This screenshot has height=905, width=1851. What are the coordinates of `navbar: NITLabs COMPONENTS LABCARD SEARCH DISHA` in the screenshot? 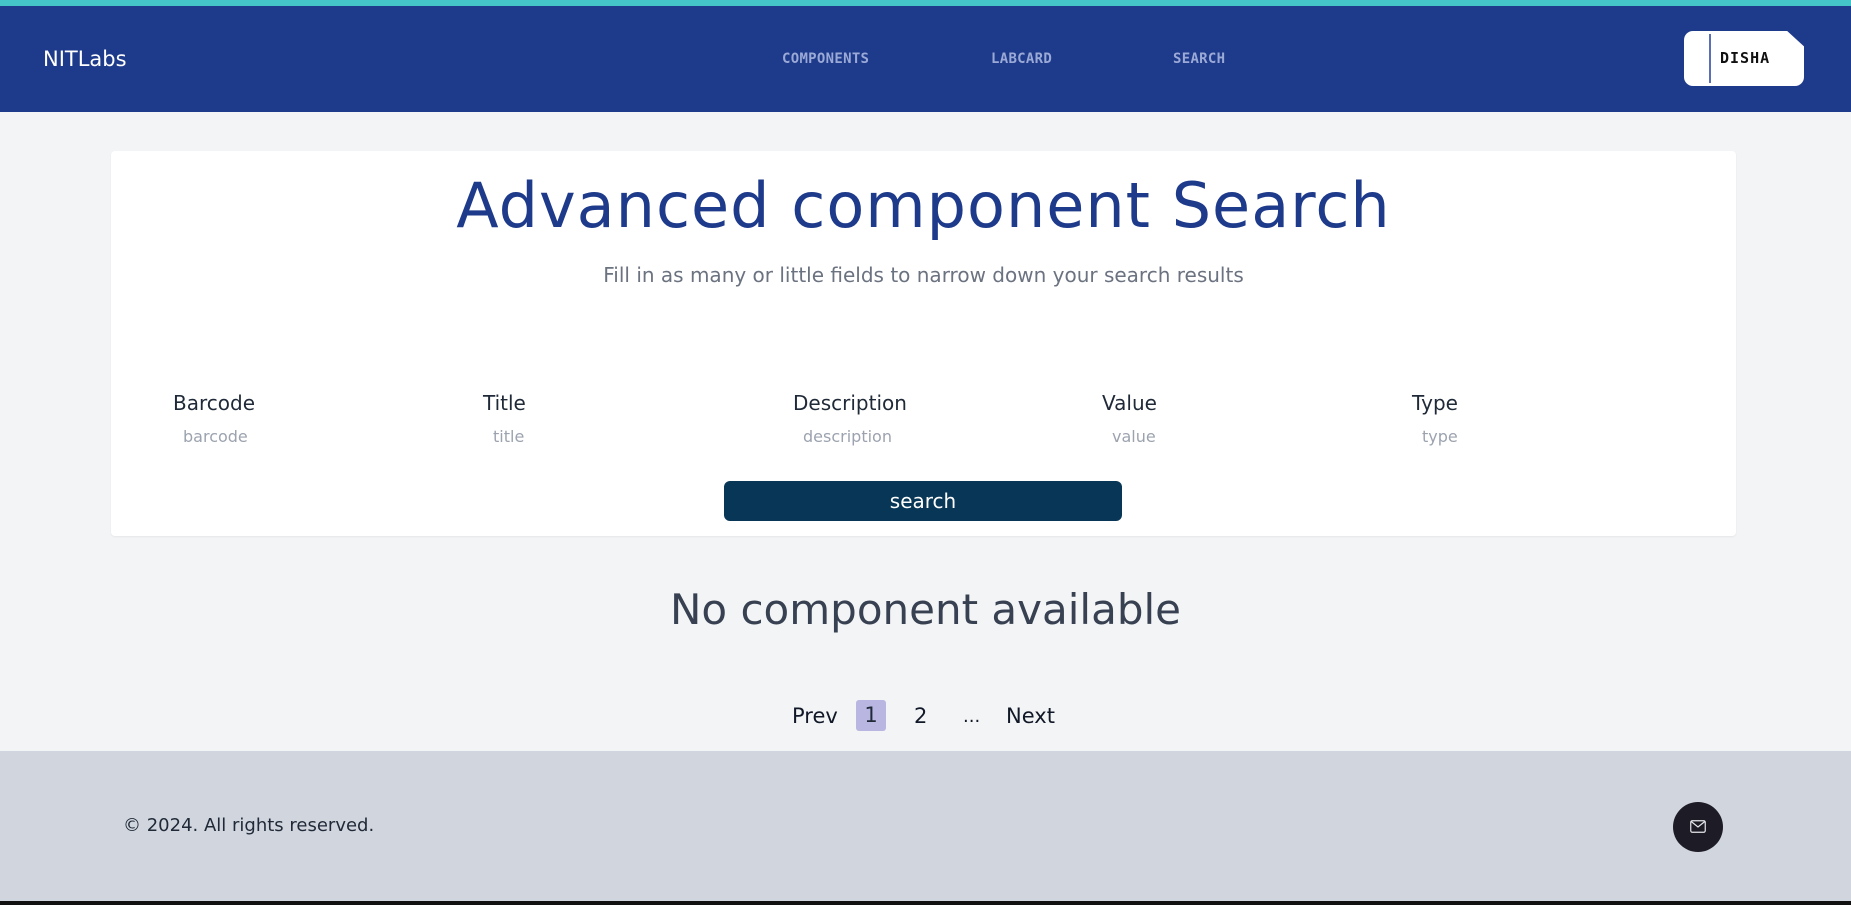 It's located at (925, 59).